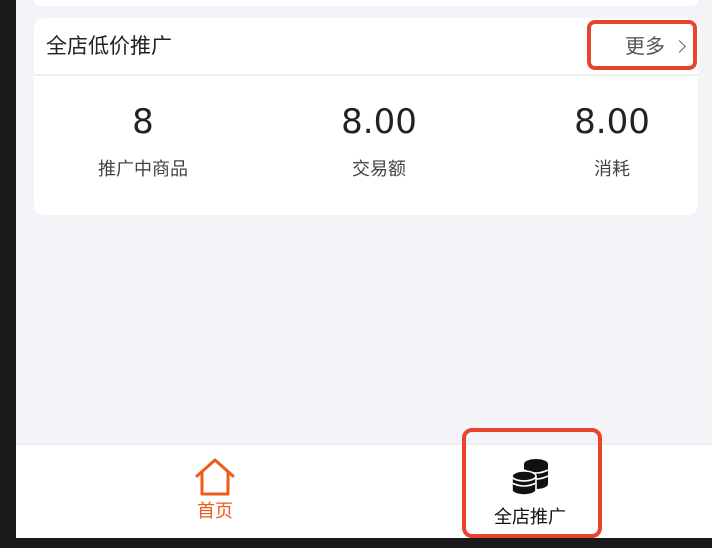  What do you see at coordinates (366, 75) in the screenshot?
I see `card-divider` at bounding box center [366, 75].